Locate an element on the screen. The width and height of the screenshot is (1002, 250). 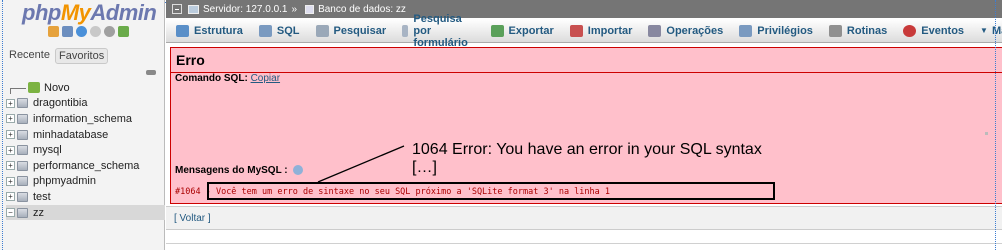
tree-item-label: performance_schema is located at coordinates (86, 165).